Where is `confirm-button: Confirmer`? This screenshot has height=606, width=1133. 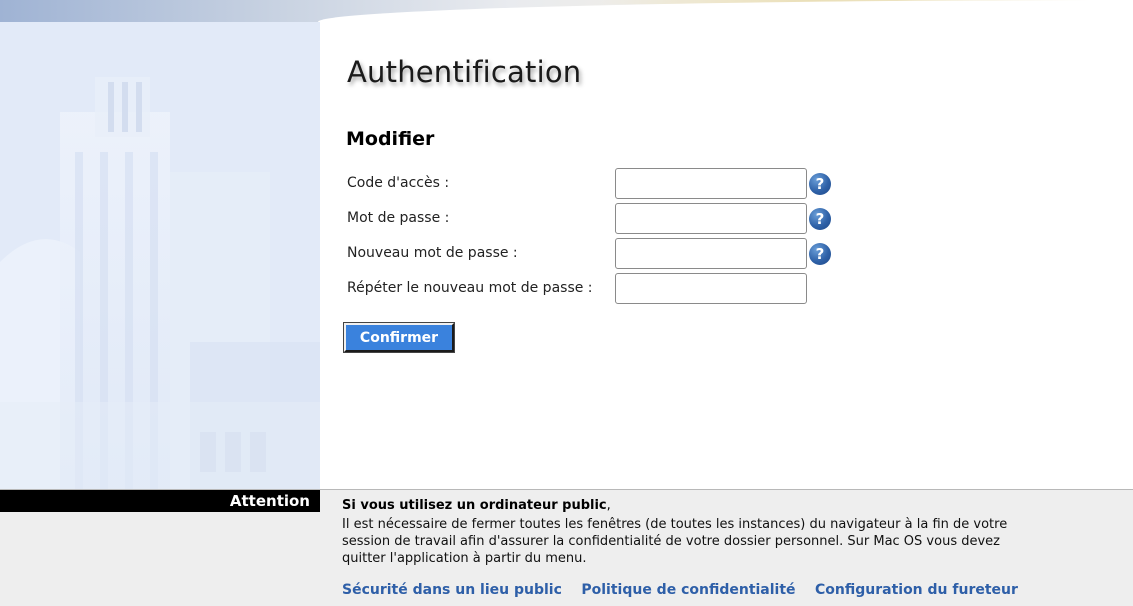
confirm-button: Confirmer is located at coordinates (399, 337).